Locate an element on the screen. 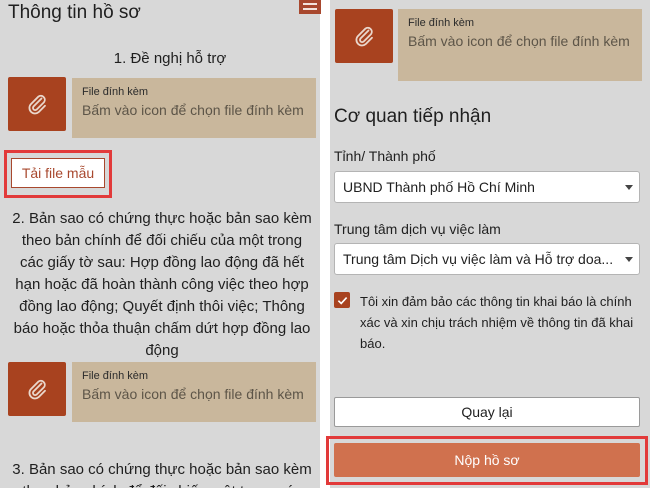 Image resolution: width=650 pixels, height=488 pixels. page-title: Thông tin hồ sơ is located at coordinates (74, 12).